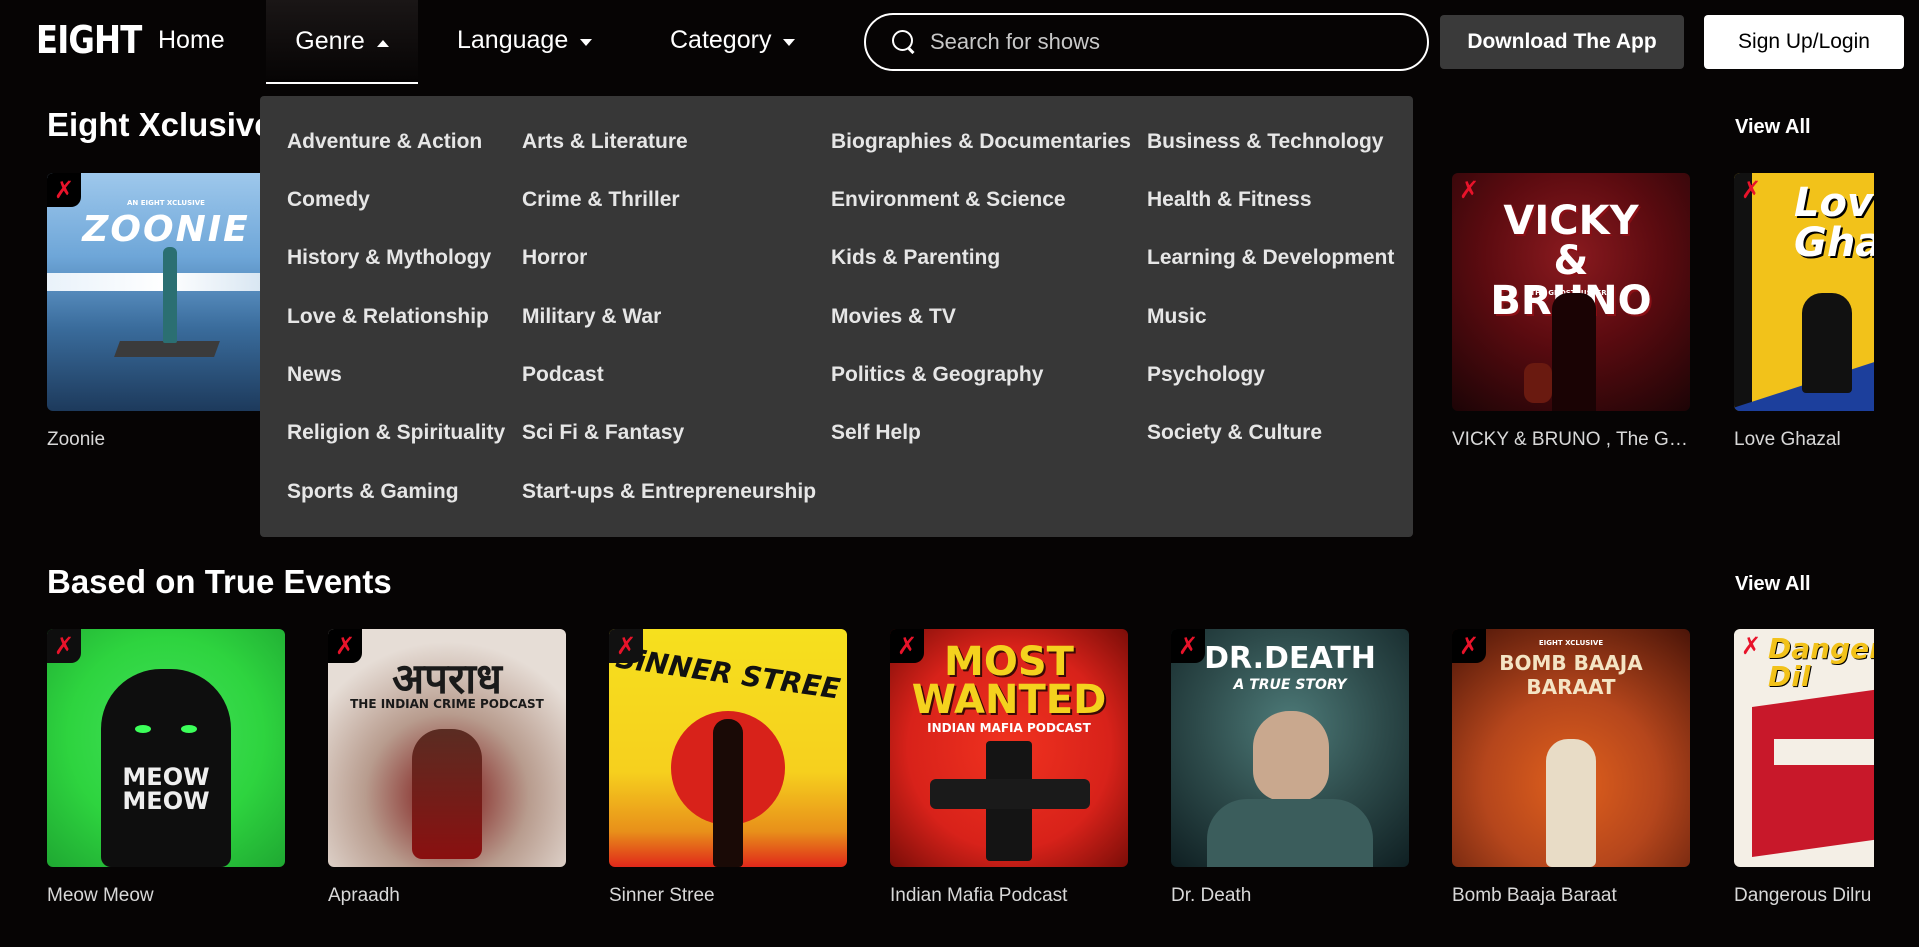 This screenshot has width=1919, height=947. I want to click on show-title: Indian Mafia Podcast, so click(1009, 896).